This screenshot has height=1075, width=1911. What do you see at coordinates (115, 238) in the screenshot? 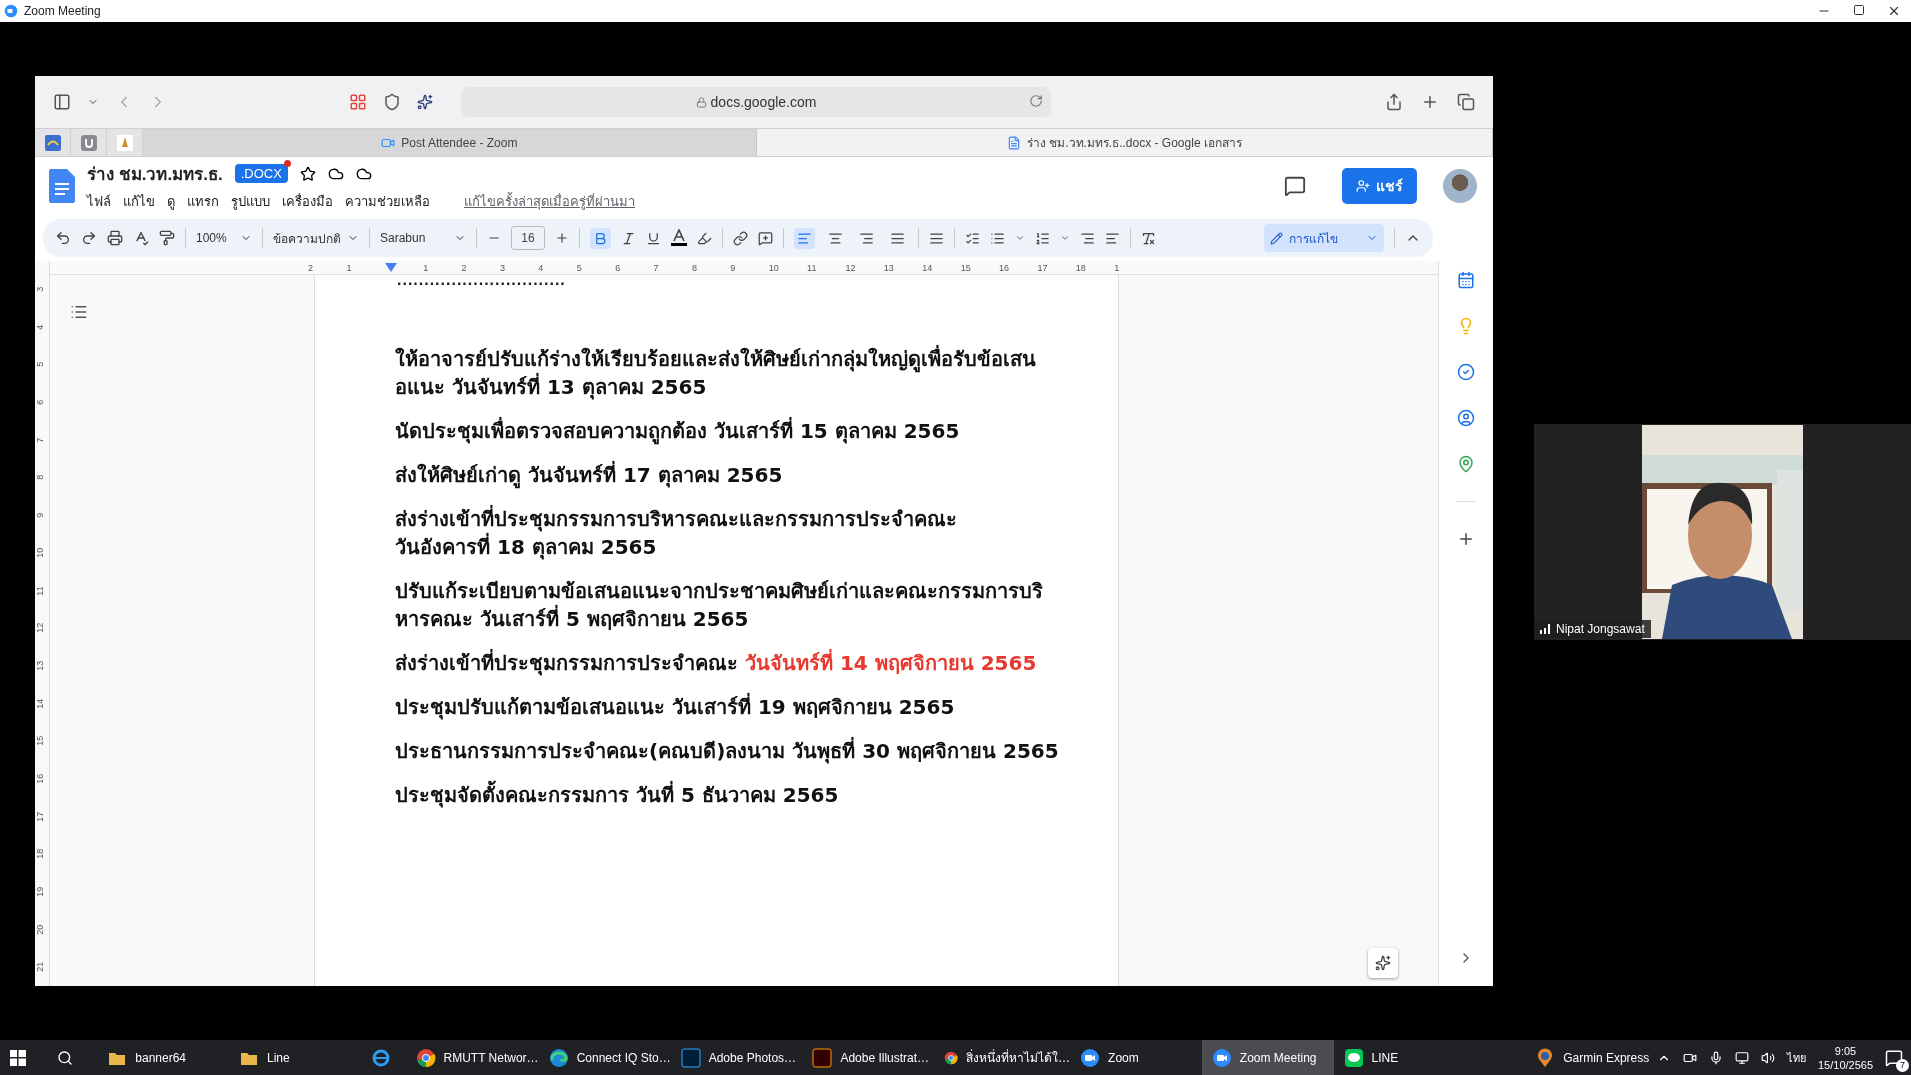
I see `print-icon` at bounding box center [115, 238].